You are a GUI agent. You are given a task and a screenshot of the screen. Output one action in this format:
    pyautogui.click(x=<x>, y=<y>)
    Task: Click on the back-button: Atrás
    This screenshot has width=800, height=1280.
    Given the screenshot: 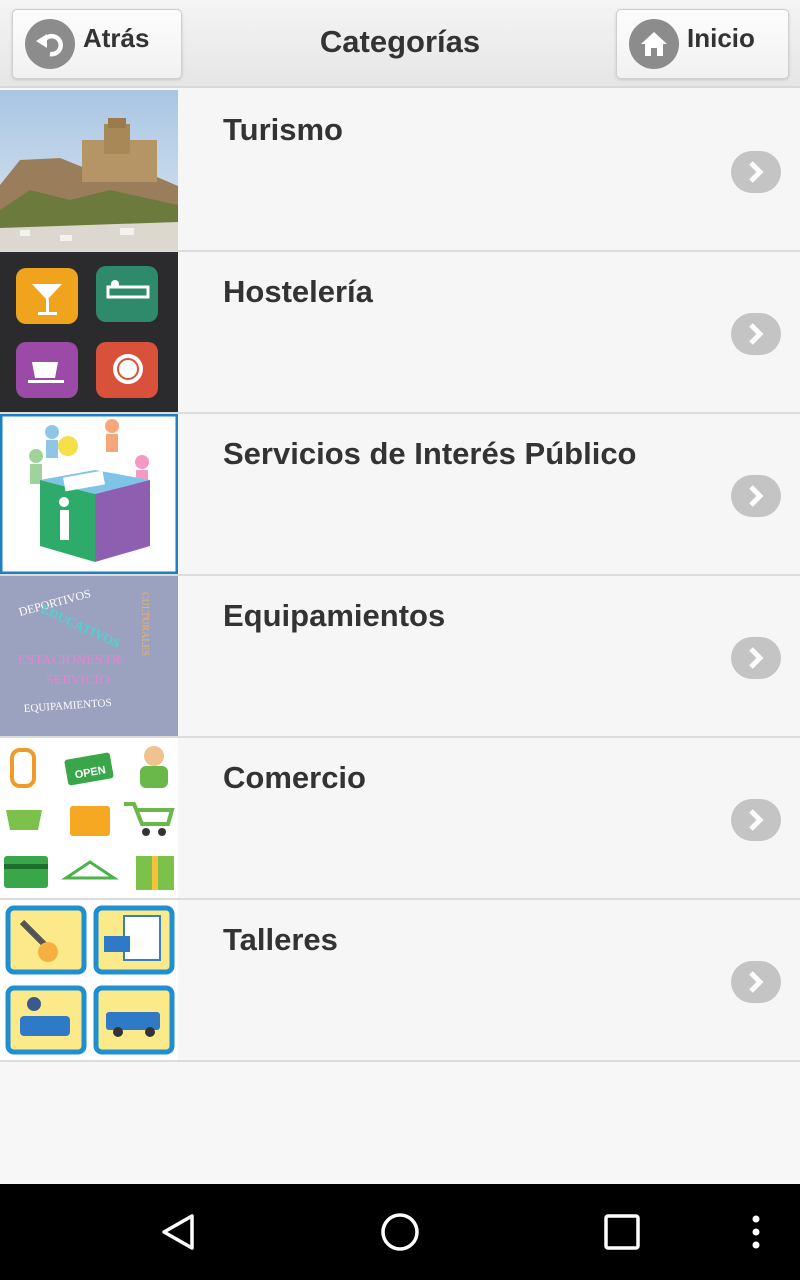 What is the action you would take?
    pyautogui.click(x=97, y=44)
    